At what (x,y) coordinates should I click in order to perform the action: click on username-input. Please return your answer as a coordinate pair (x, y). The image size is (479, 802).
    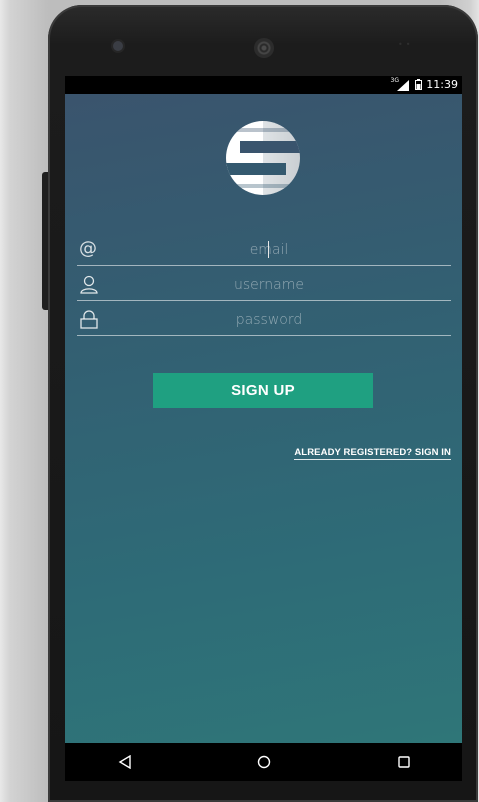
    Looking at the image, I should click on (269, 285).